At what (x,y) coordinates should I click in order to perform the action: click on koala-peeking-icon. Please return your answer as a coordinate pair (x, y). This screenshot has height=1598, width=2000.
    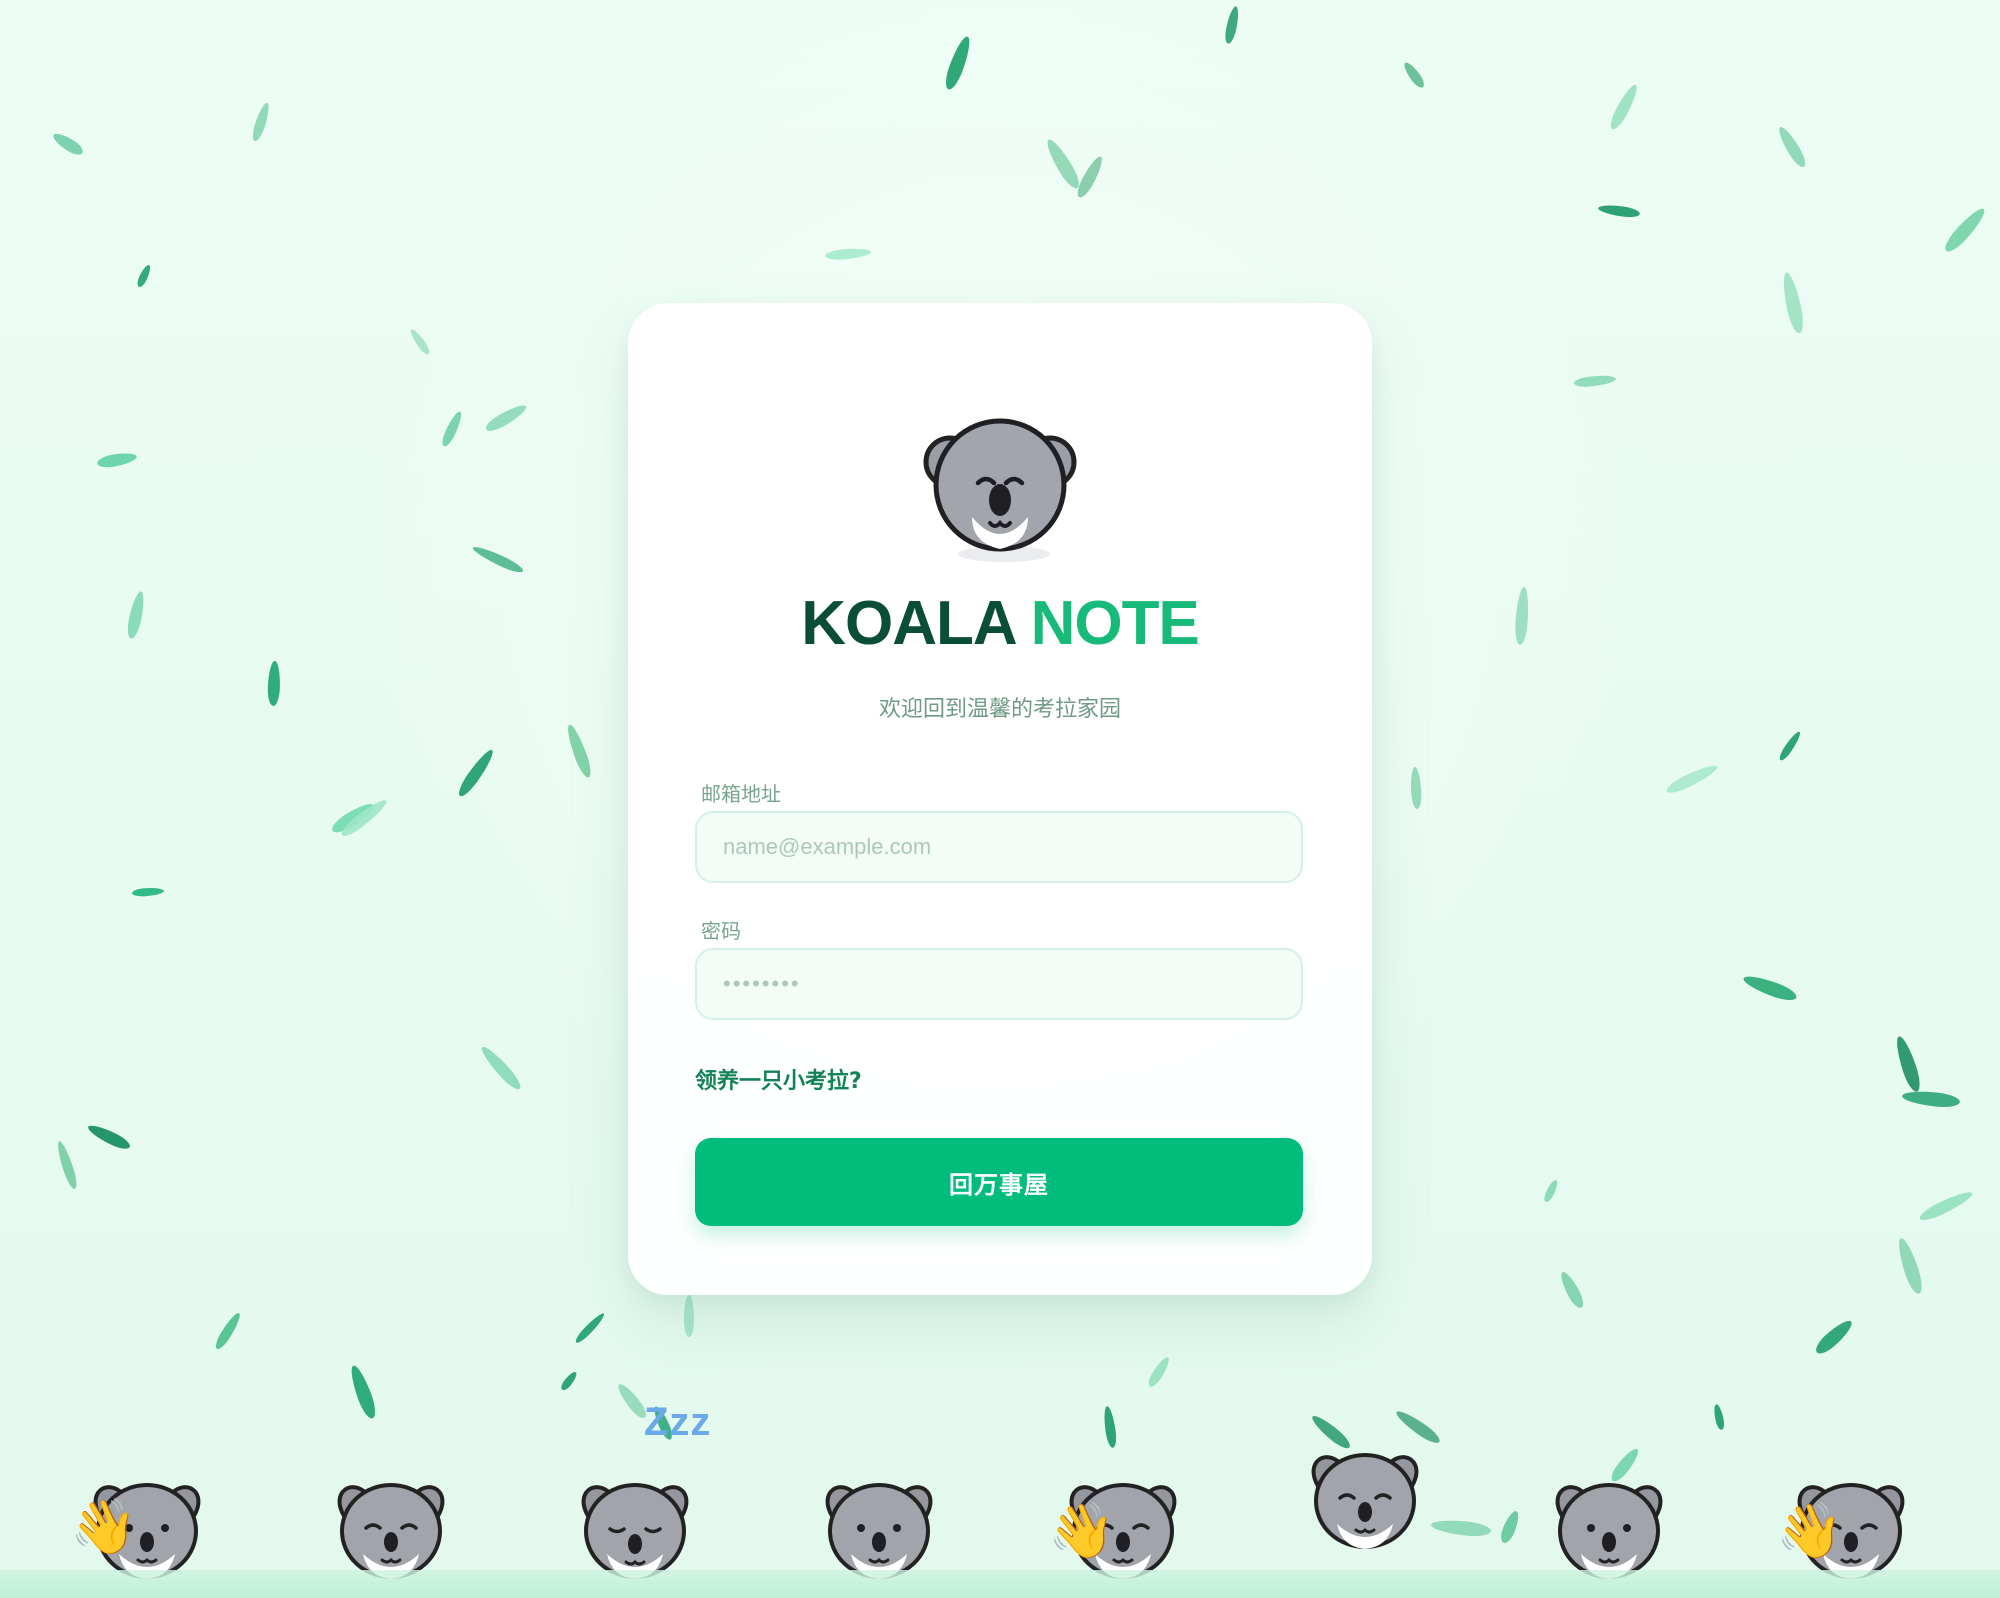
    Looking at the image, I should click on (1365, 1498).